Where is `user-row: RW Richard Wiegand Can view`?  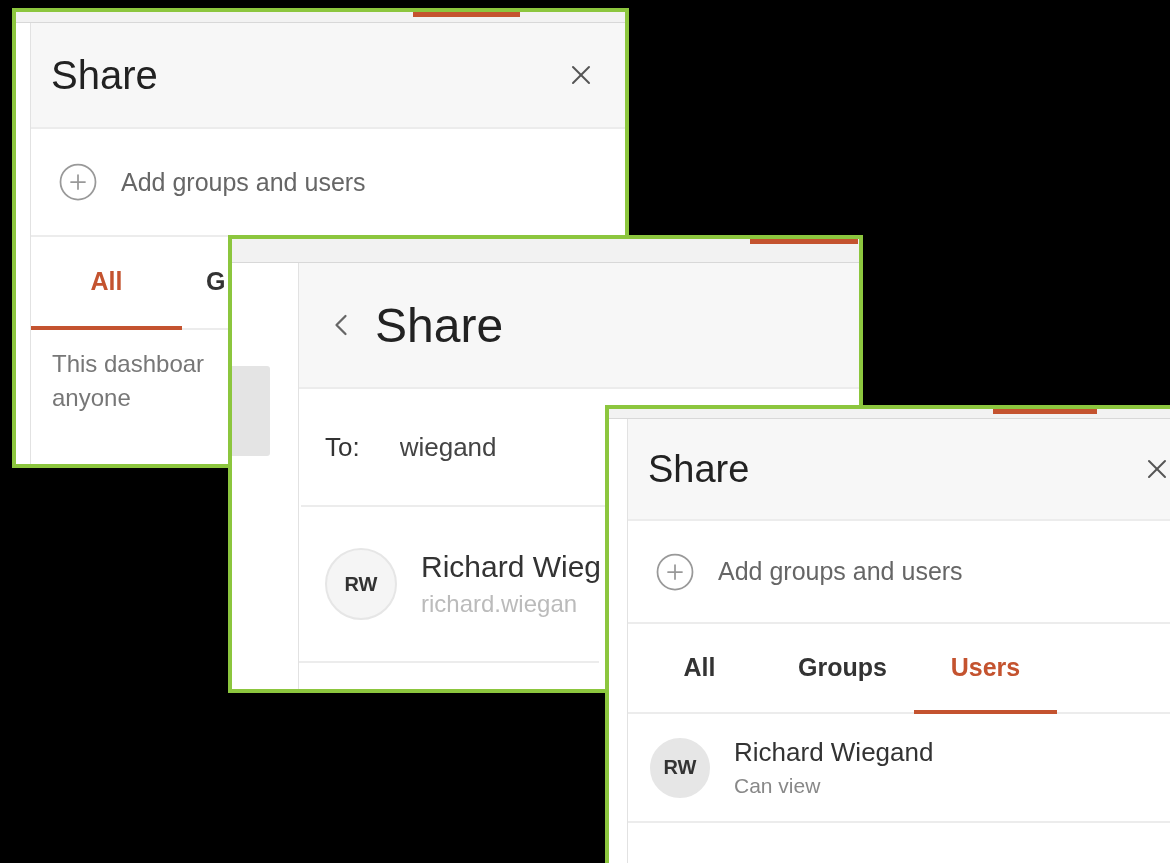
user-row: RW Richard Wiegand Can view is located at coordinates (899, 768).